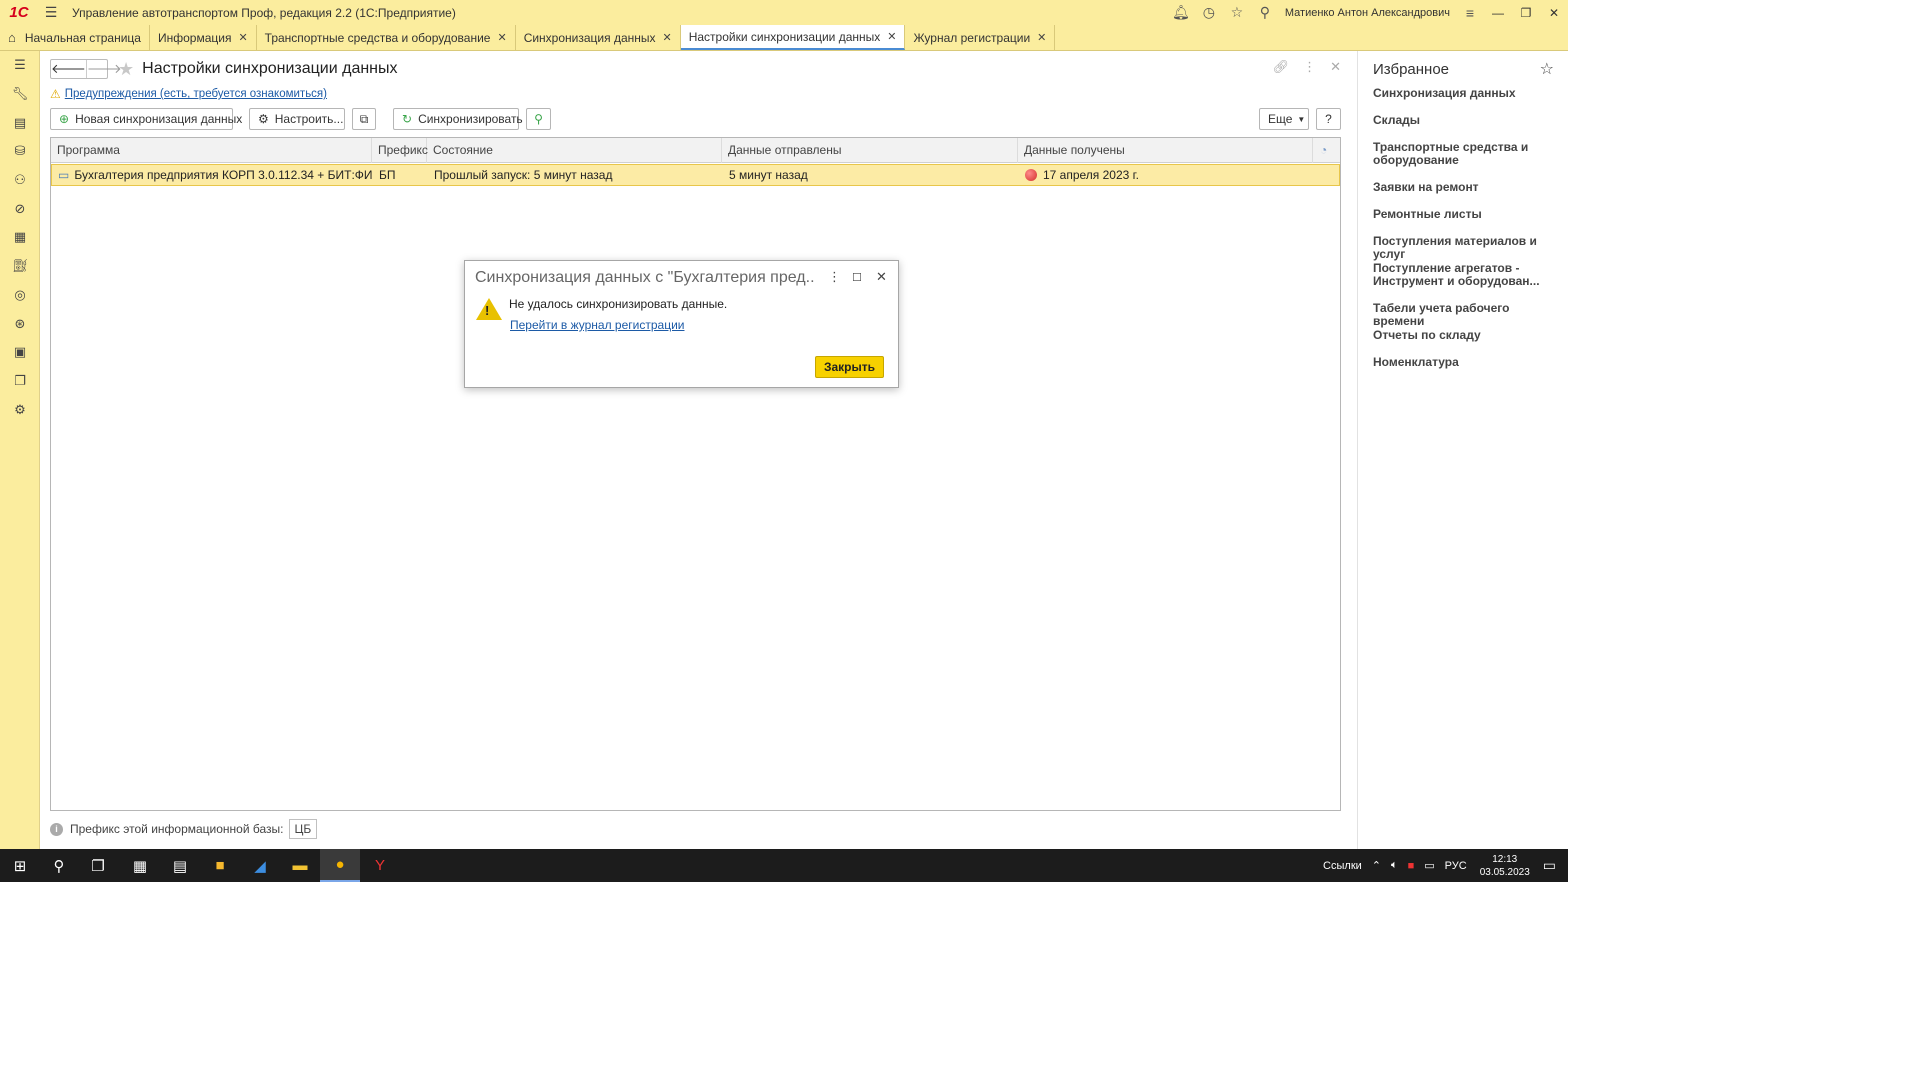 This screenshot has width=1920, height=1080. Describe the element at coordinates (20, 409) in the screenshot. I see `settings-gear-icon: ⚙` at that location.